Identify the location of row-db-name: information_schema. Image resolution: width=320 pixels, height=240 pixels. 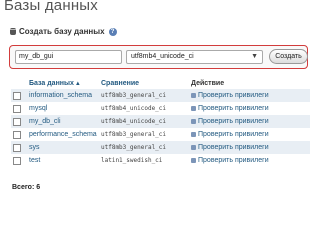
(63, 95).